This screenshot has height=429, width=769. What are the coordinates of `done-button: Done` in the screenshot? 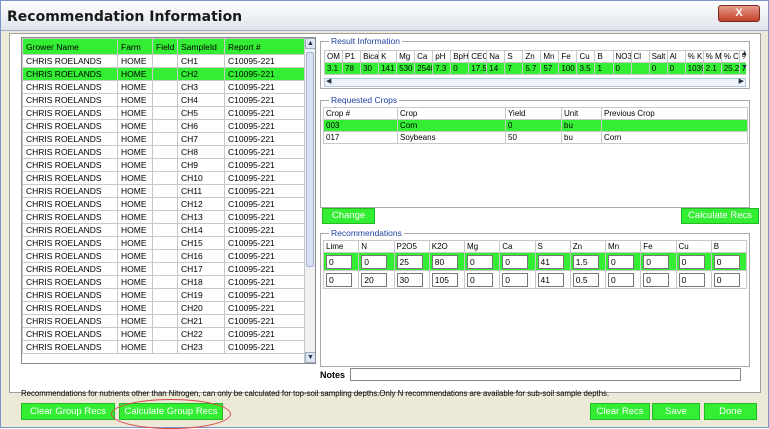 It's located at (730, 411).